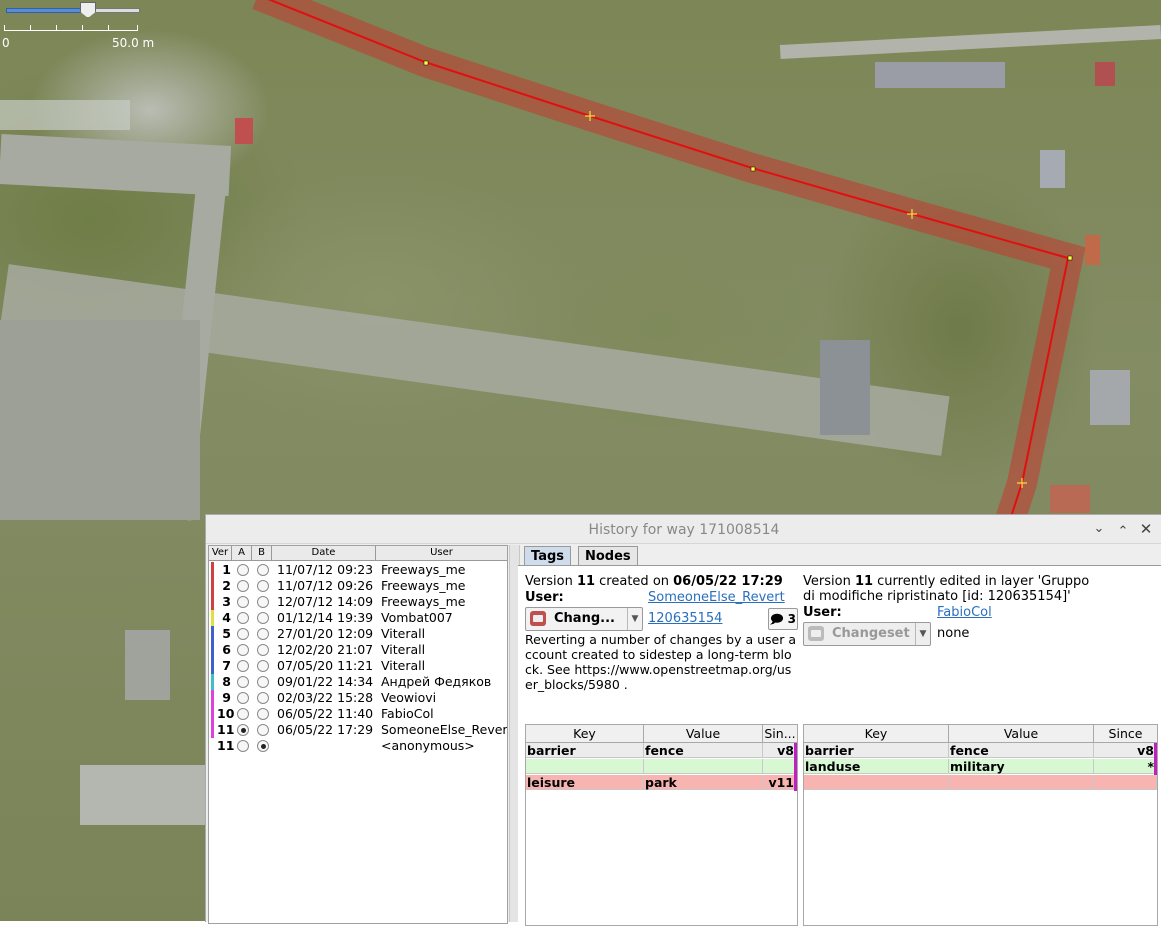  What do you see at coordinates (661, 783) in the screenshot?
I see `tag-row: leisure park v11` at bounding box center [661, 783].